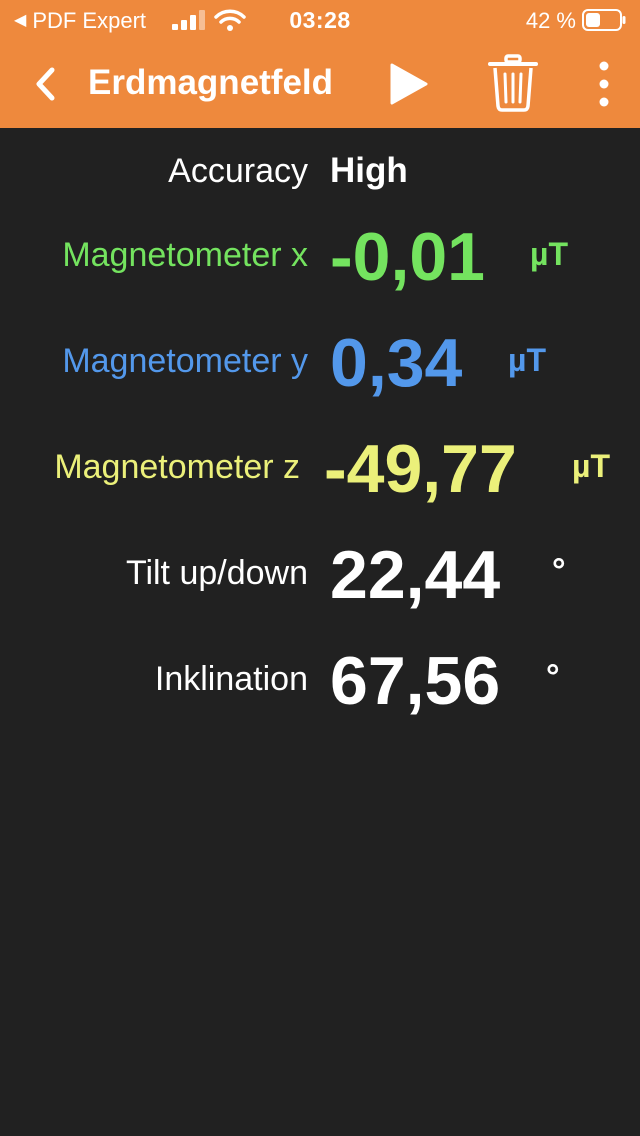 Image resolution: width=640 pixels, height=1136 pixels. What do you see at coordinates (320, 680) in the screenshot?
I see `inclination-row: Inklination 67,56 °` at bounding box center [320, 680].